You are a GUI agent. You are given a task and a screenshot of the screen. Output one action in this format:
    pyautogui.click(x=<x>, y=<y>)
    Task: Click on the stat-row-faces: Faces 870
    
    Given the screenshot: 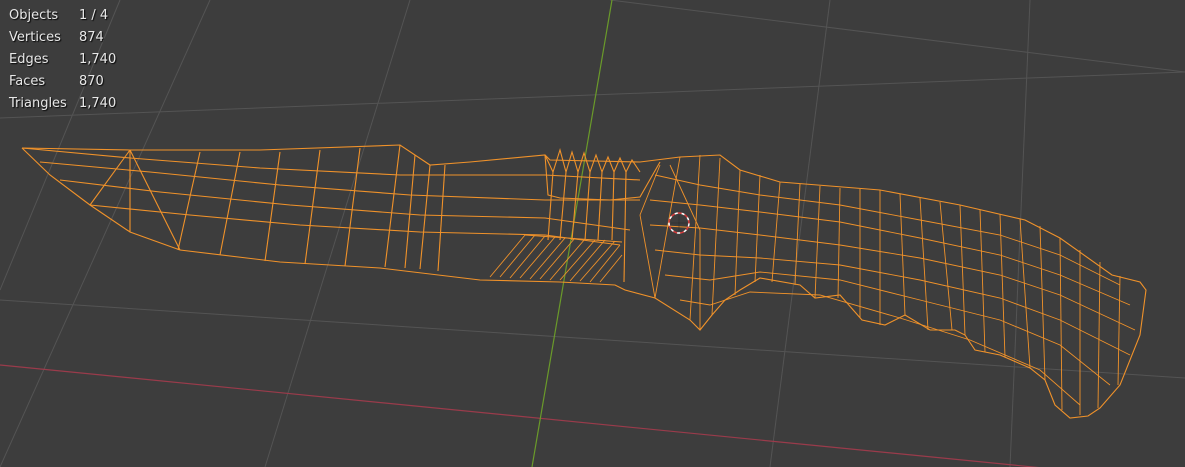 What is the action you would take?
    pyautogui.click(x=62, y=82)
    